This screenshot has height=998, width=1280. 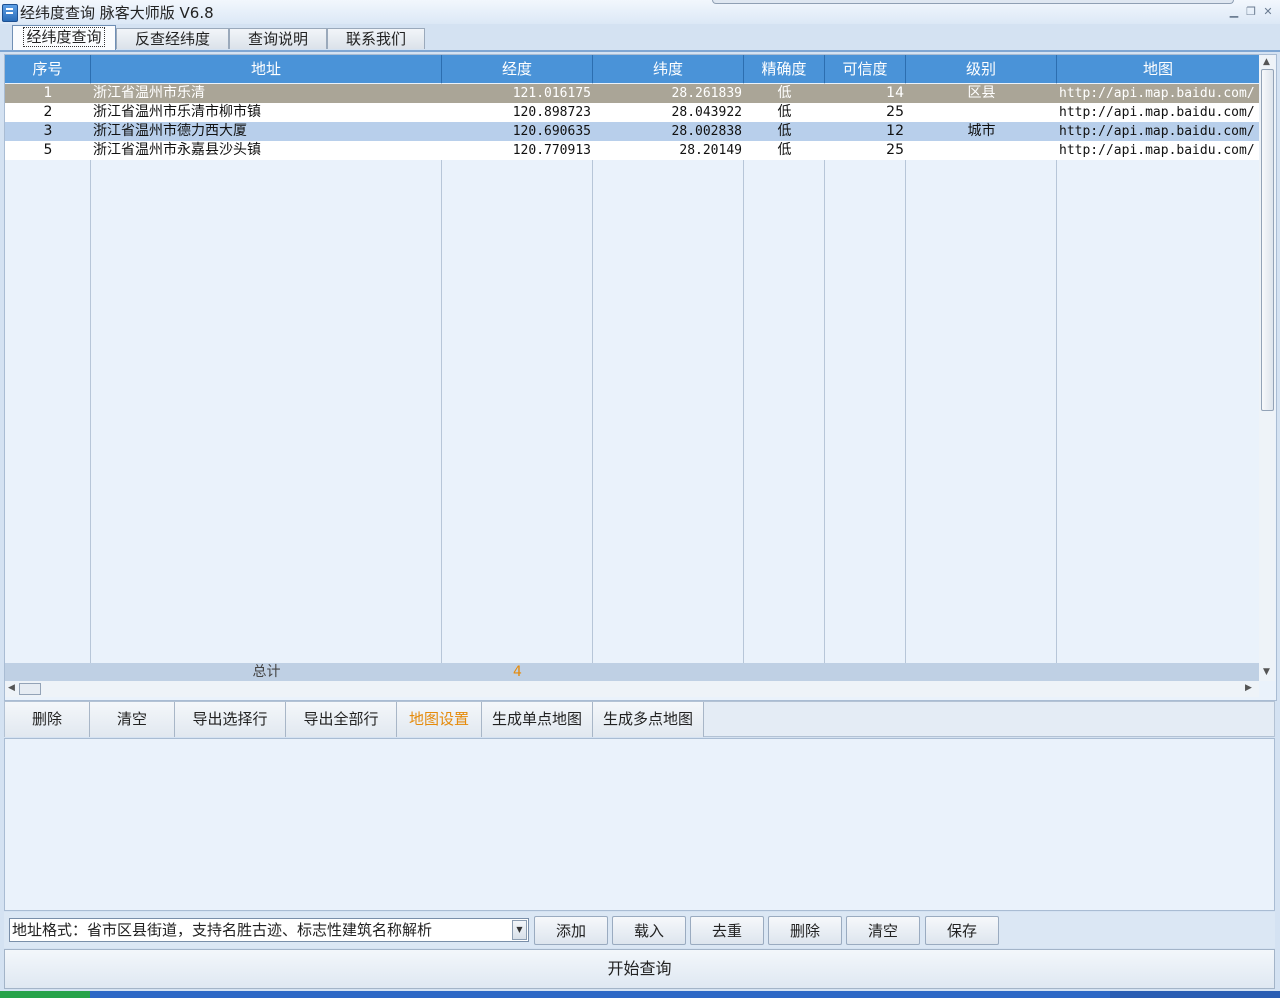 What do you see at coordinates (177, 112) in the screenshot?
I see `cell-address: 浙江省温州市乐清市柳市镇` at bounding box center [177, 112].